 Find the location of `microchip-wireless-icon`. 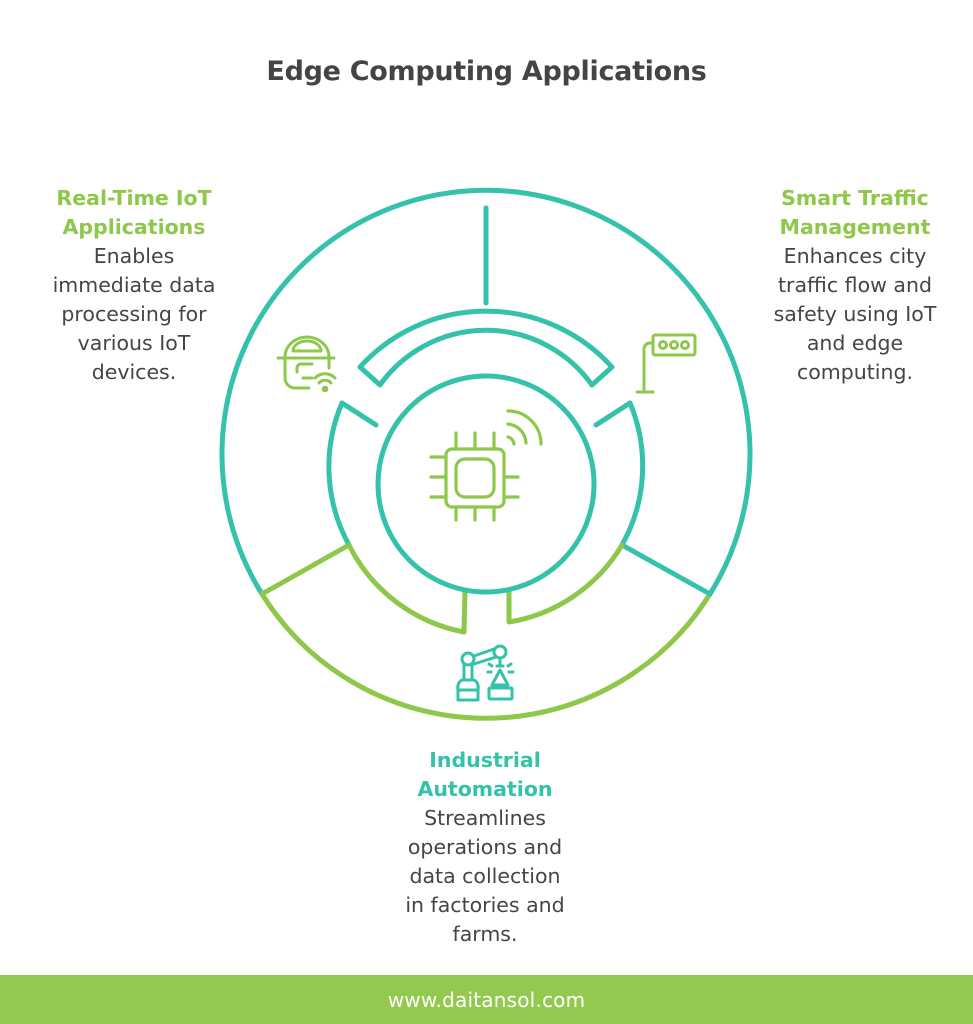

microchip-wireless-icon is located at coordinates (486, 465).